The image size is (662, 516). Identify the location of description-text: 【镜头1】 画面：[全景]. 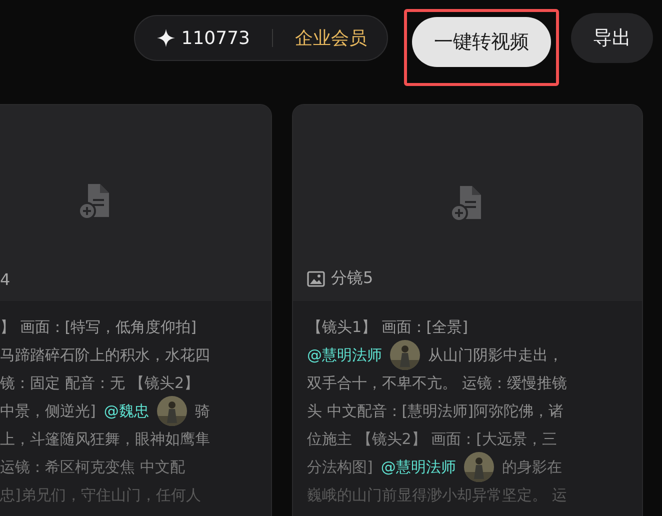
(387, 327).